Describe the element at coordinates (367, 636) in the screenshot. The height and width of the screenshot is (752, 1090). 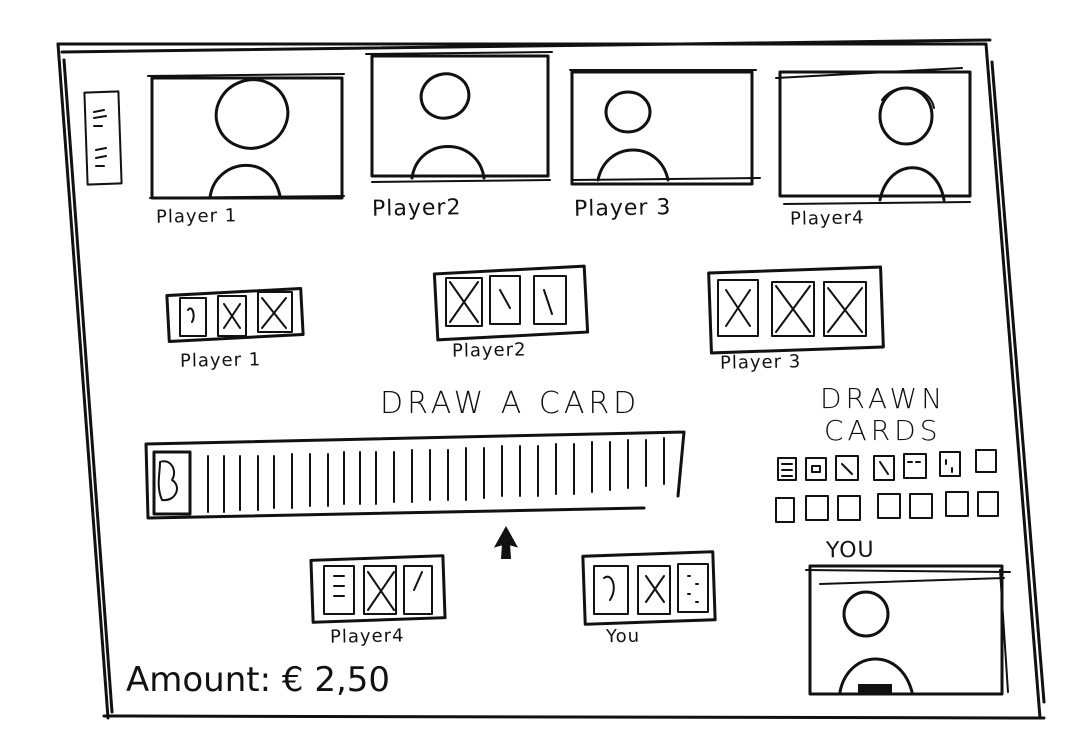
I see `hand-player-4-label: Player4` at that location.